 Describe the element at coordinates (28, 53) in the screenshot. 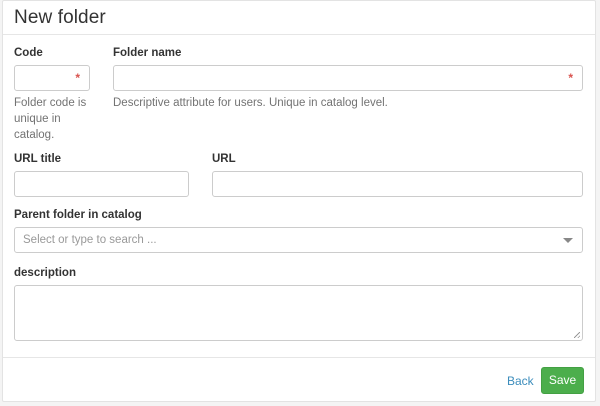

I see `code-label: Code` at that location.